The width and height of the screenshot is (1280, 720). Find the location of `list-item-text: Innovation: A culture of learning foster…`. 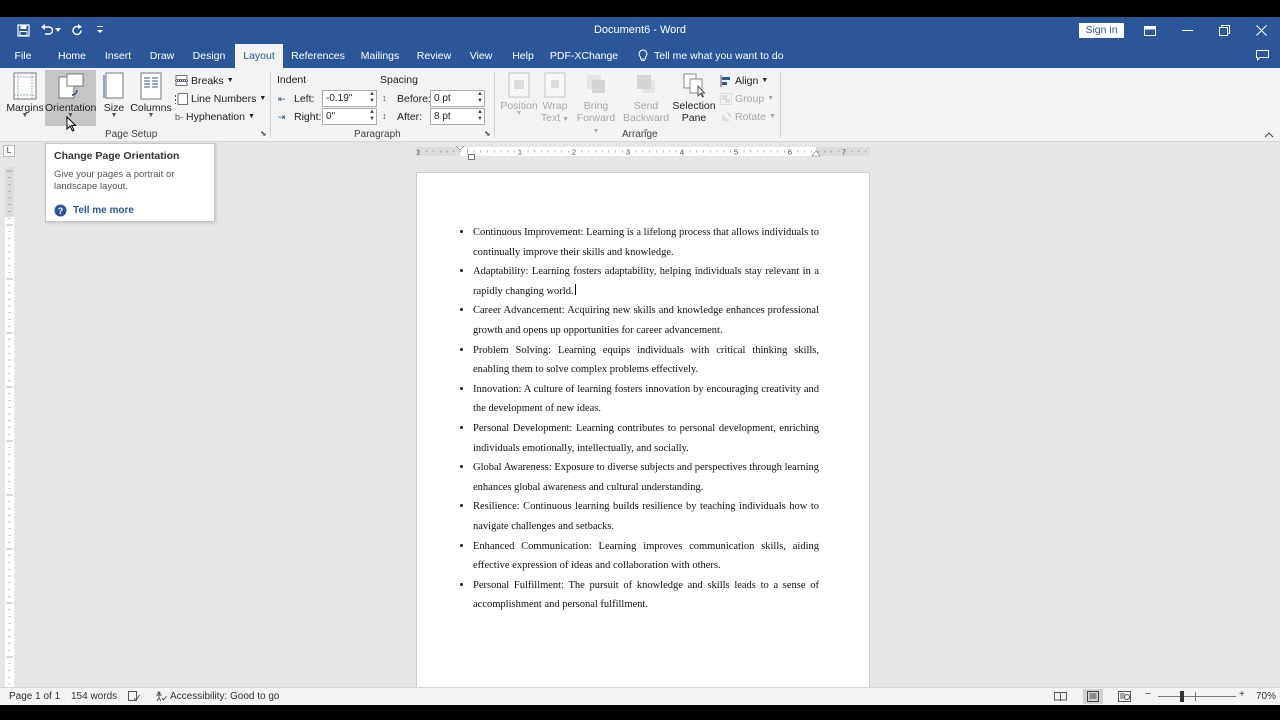

list-item-text: Innovation: A culture of learning foster… is located at coordinates (646, 399).